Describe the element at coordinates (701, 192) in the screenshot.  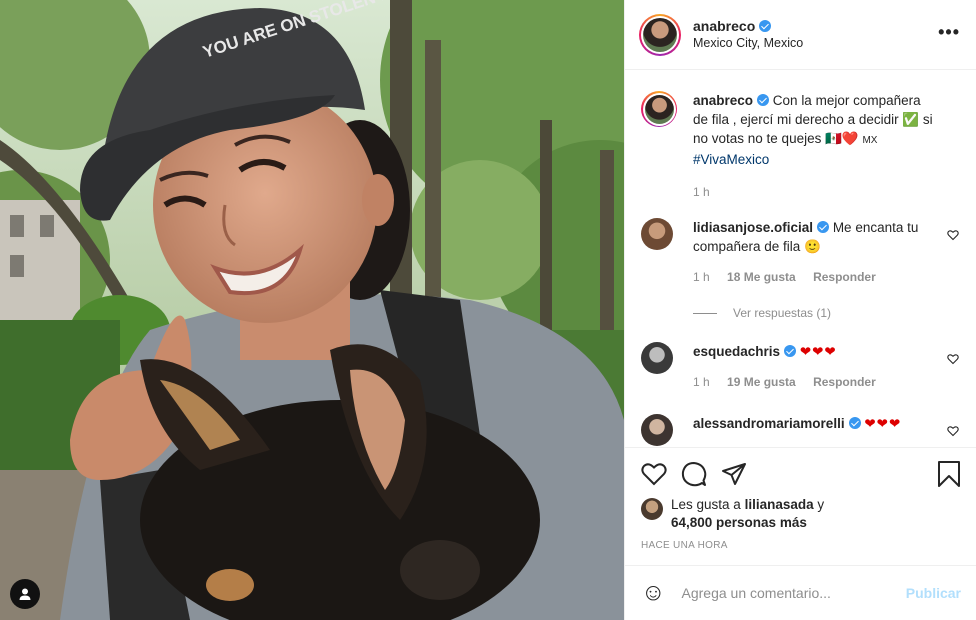
I see `caption-time: 1 h` at that location.